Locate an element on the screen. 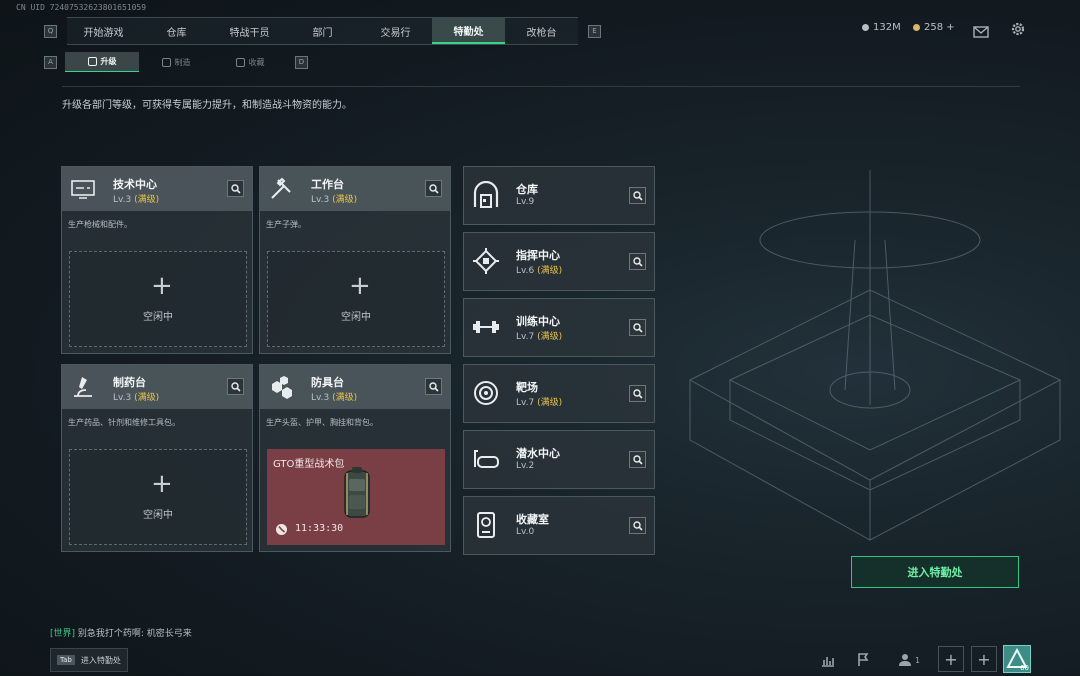  friends-icon is located at coordinates (904, 660).